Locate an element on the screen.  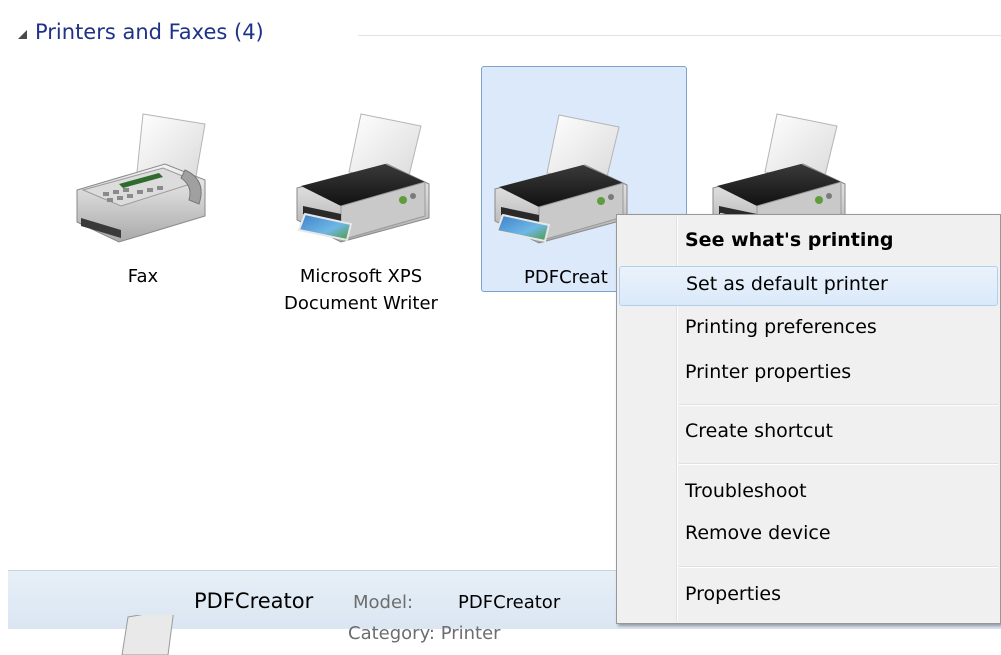
menu-item-label: Create shortcut is located at coordinates (759, 431).